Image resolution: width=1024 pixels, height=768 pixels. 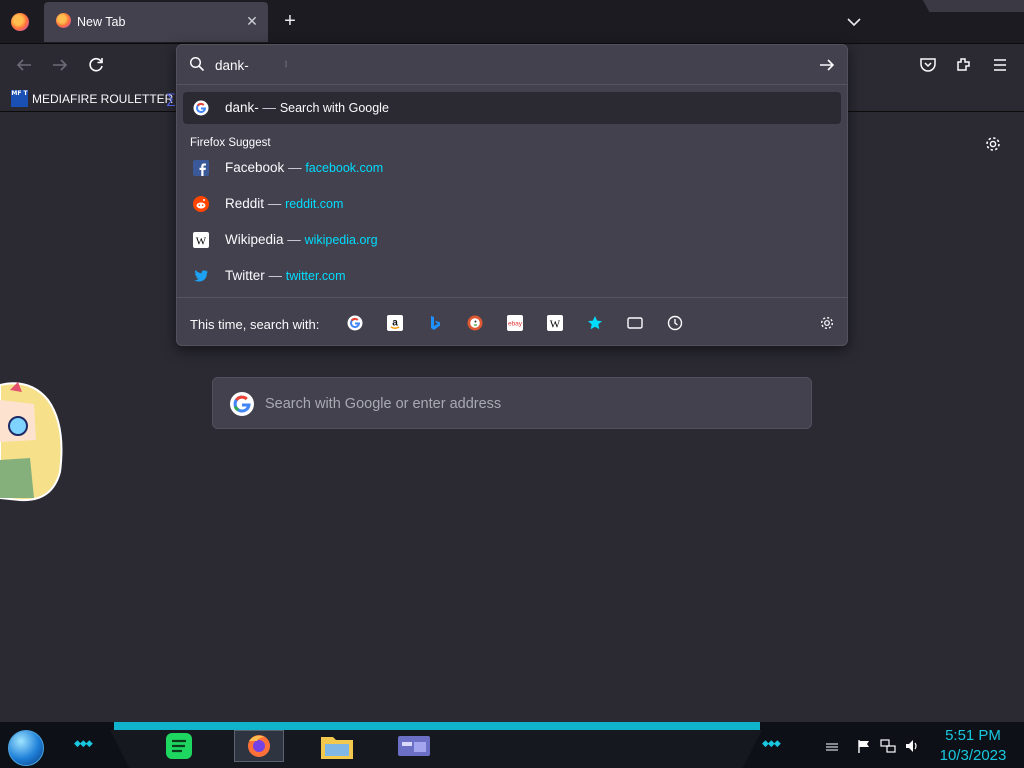 I want to click on page-settings-gear-icon, so click(x=993, y=144).